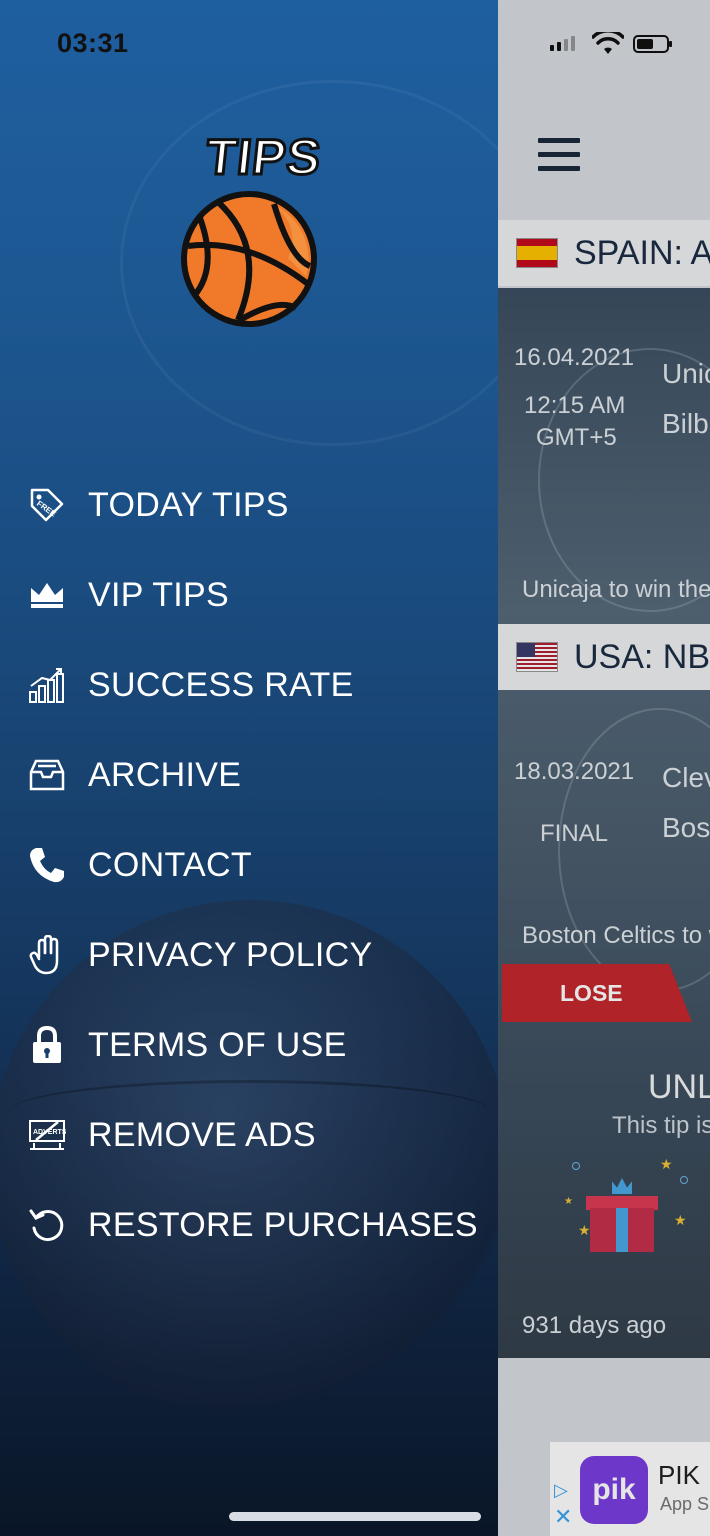  Describe the element at coordinates (249, 775) in the screenshot. I see `menu-item-archive: ARCHIVE` at that location.